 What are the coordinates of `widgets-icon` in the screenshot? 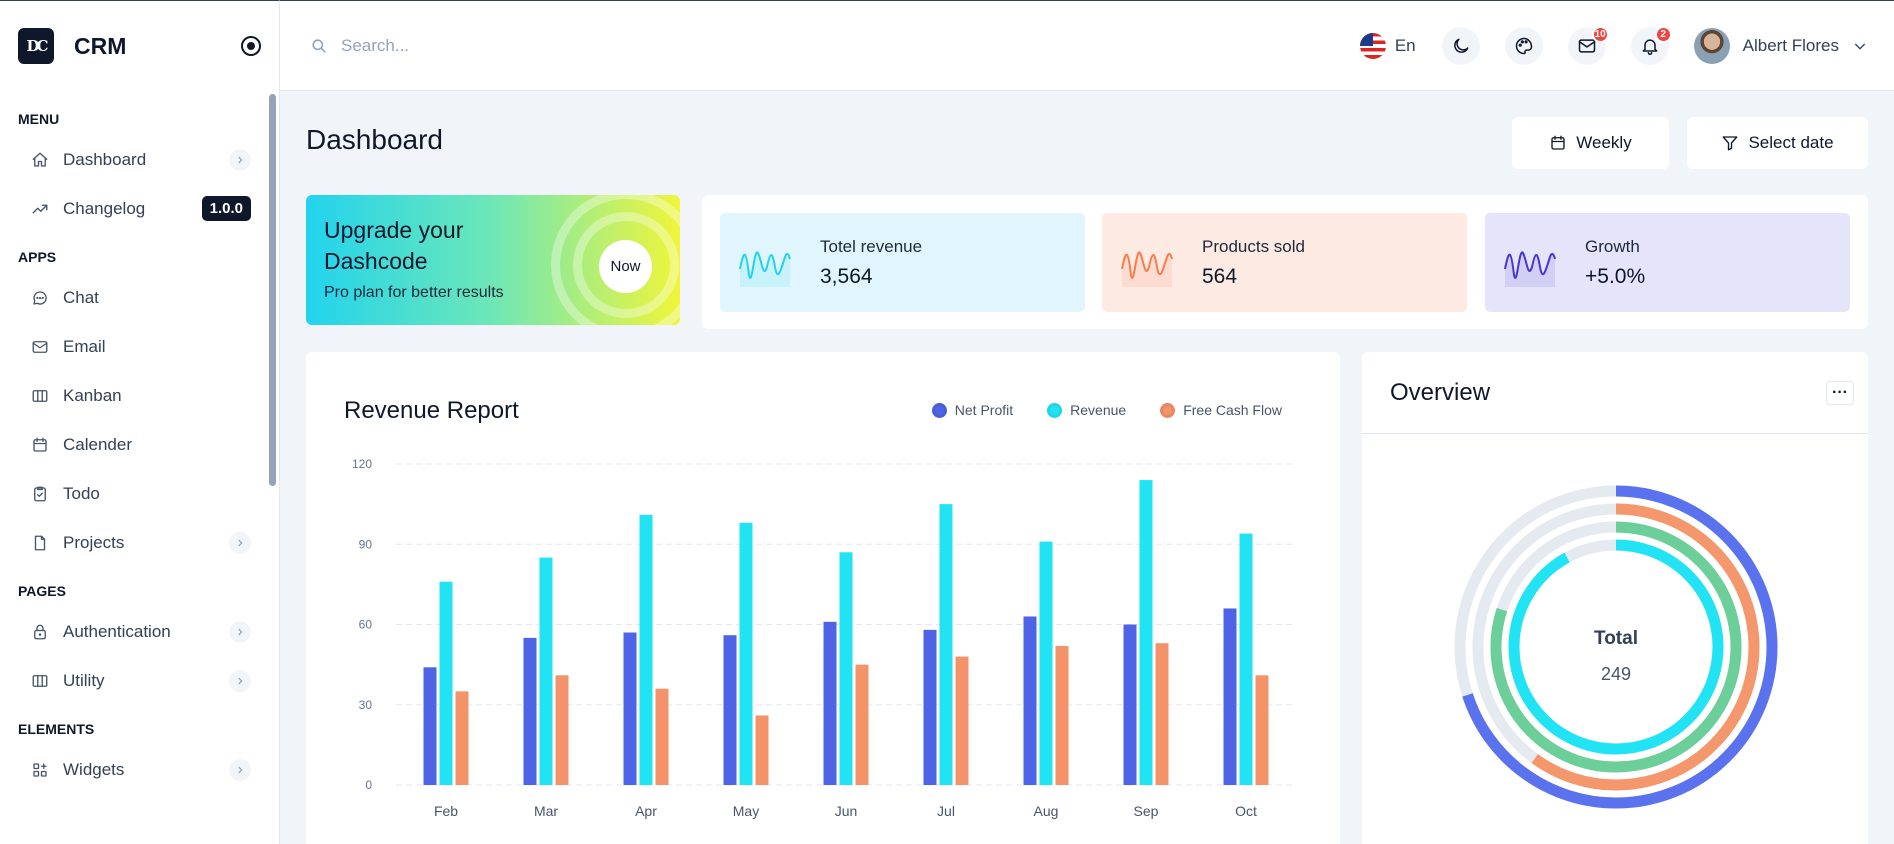 It's located at (40, 770).